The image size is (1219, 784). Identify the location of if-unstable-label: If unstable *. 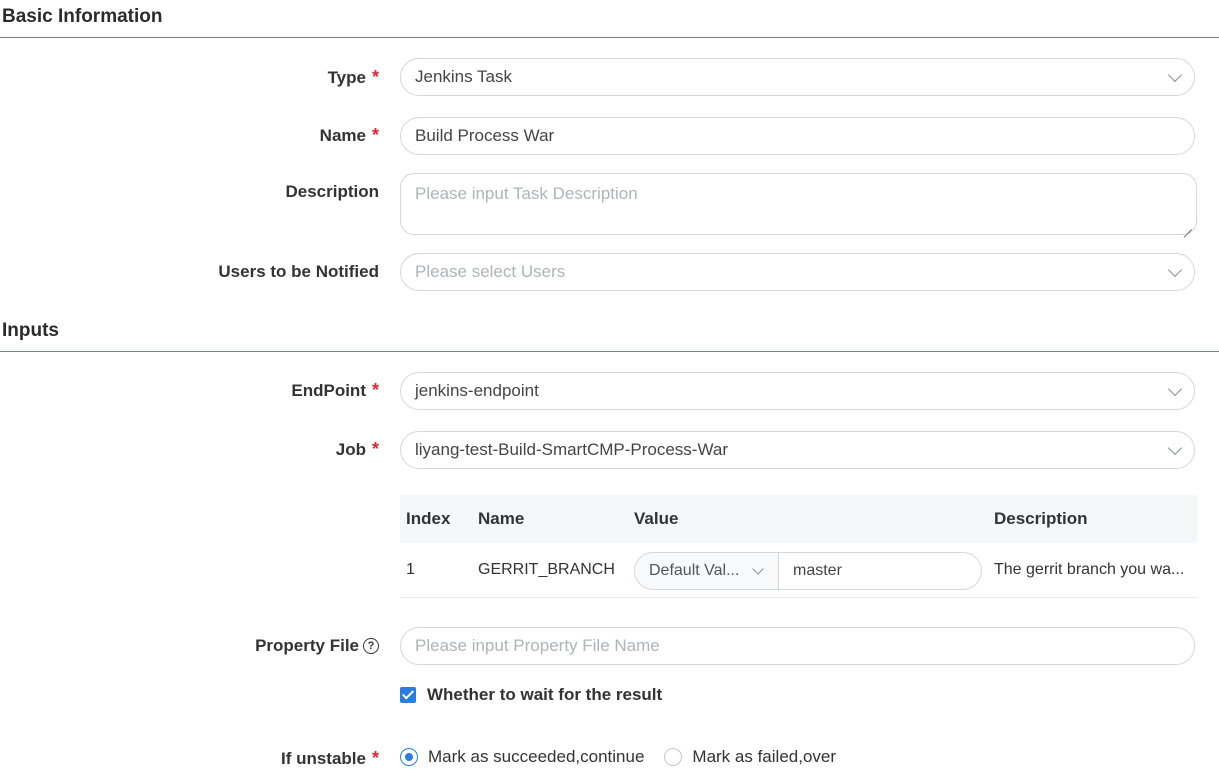
(330, 758).